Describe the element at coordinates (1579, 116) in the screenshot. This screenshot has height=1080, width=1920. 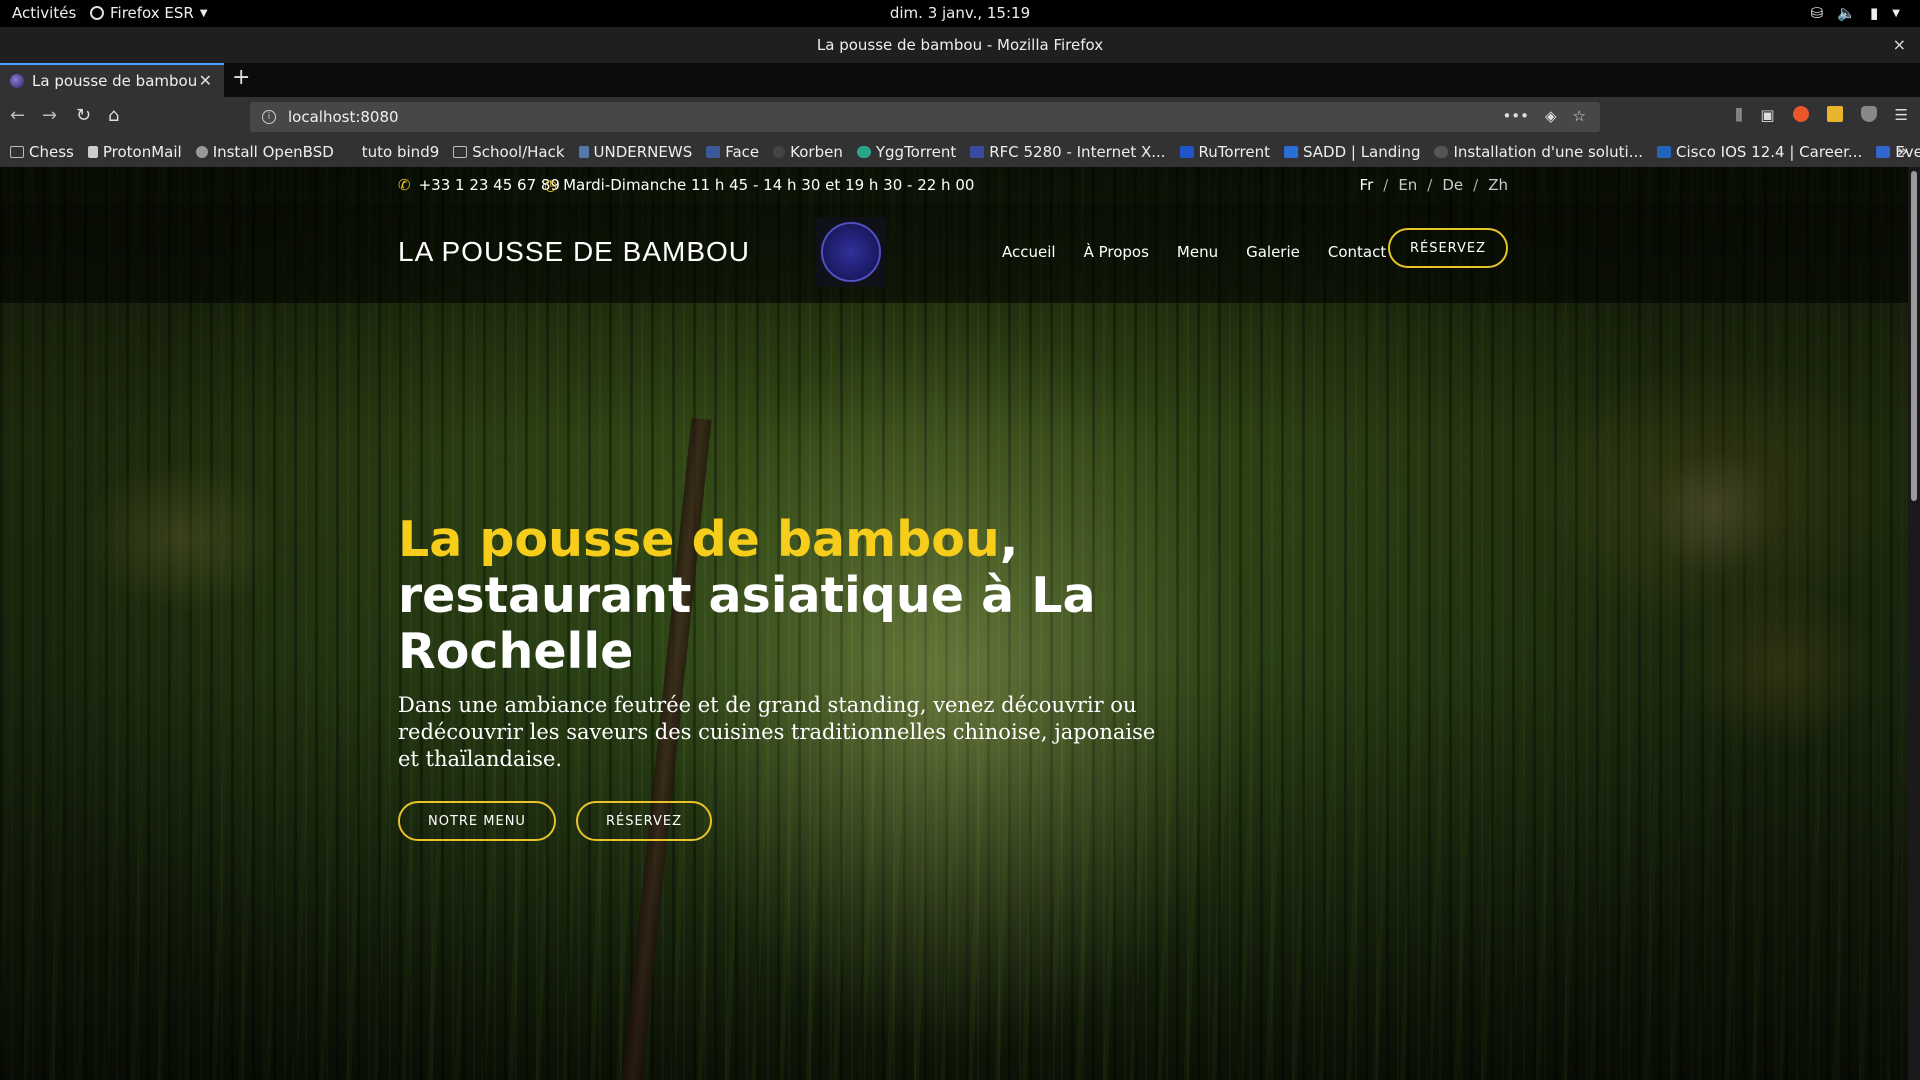
I see `bookmark-star-icon: ☆` at that location.